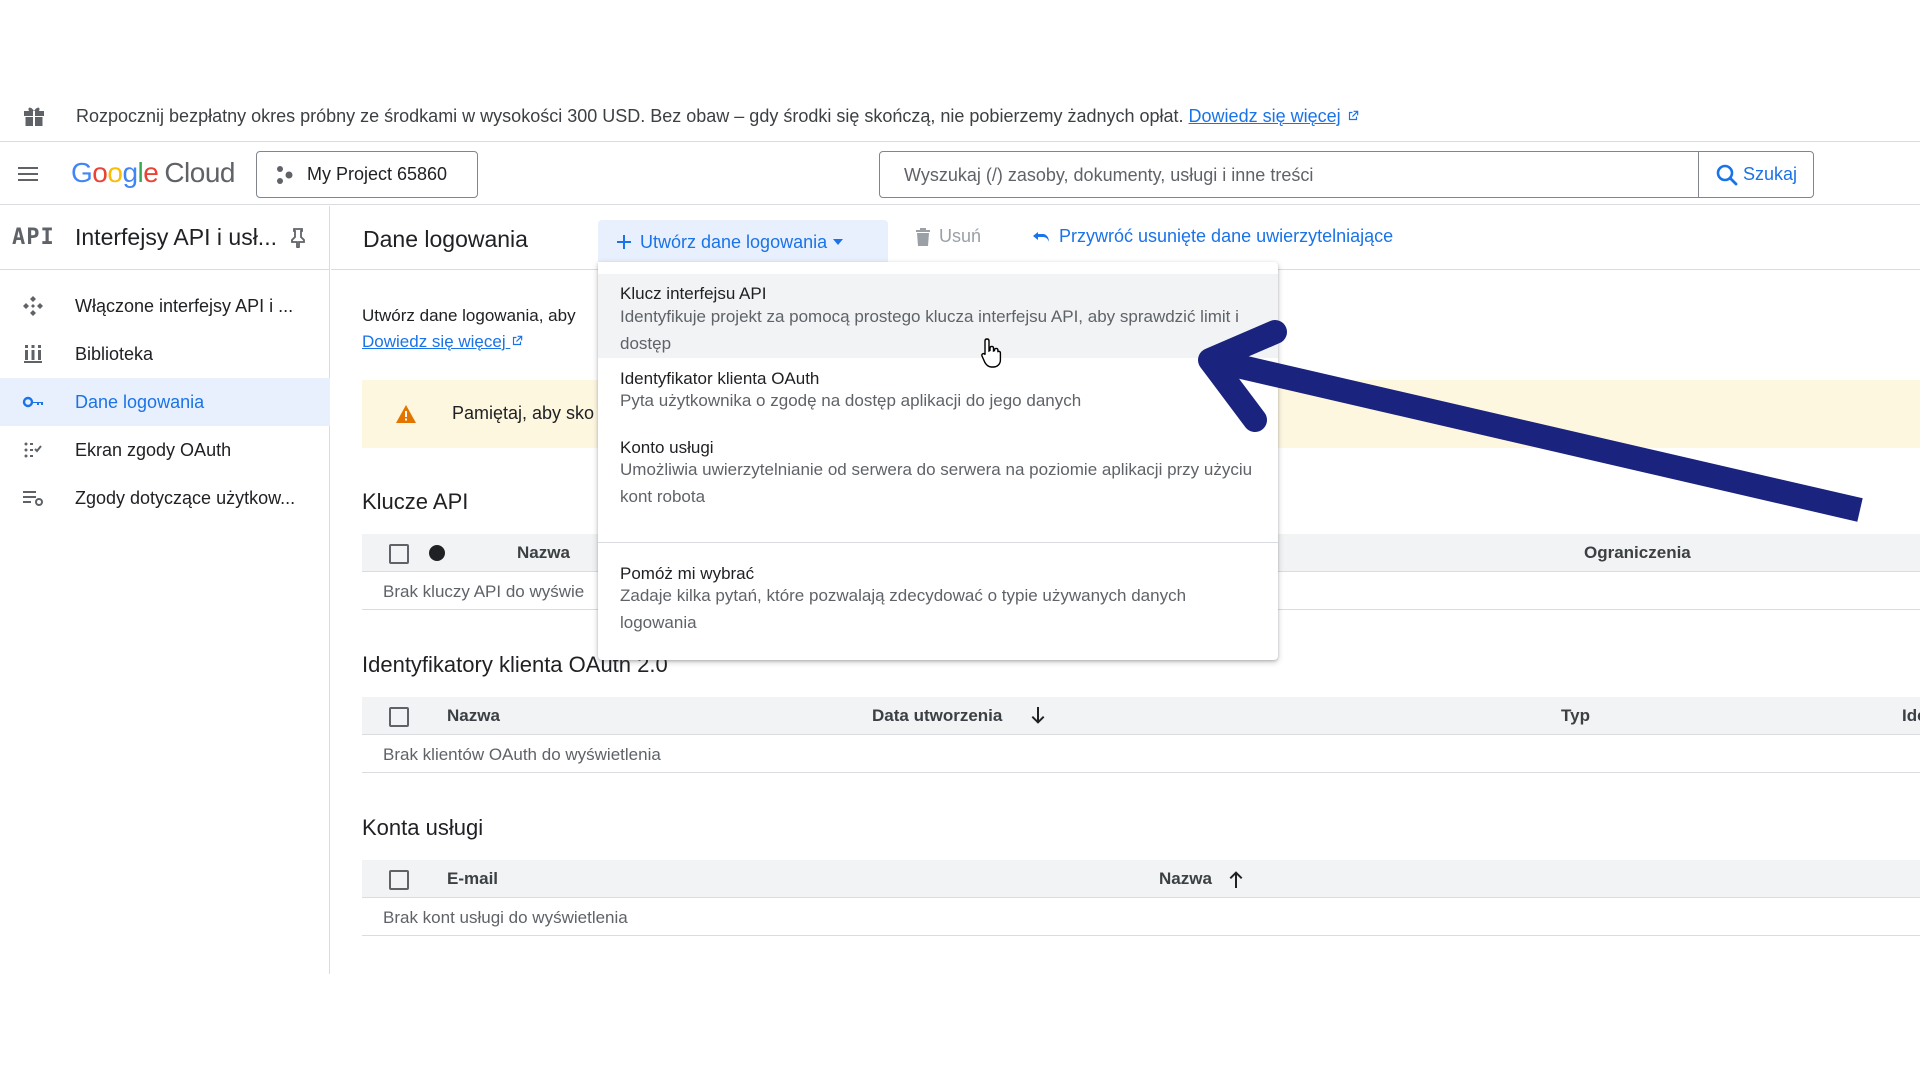 Image resolution: width=1920 pixels, height=1080 pixels. I want to click on plus-icon, so click(624, 242).